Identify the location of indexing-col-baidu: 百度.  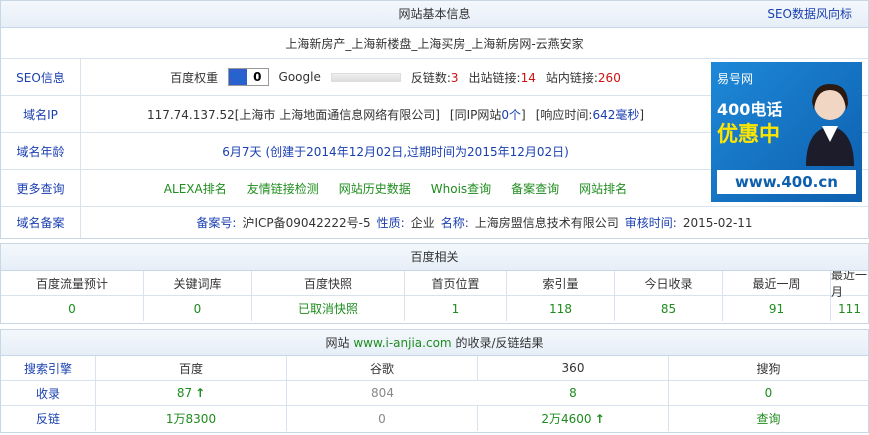
(191, 368).